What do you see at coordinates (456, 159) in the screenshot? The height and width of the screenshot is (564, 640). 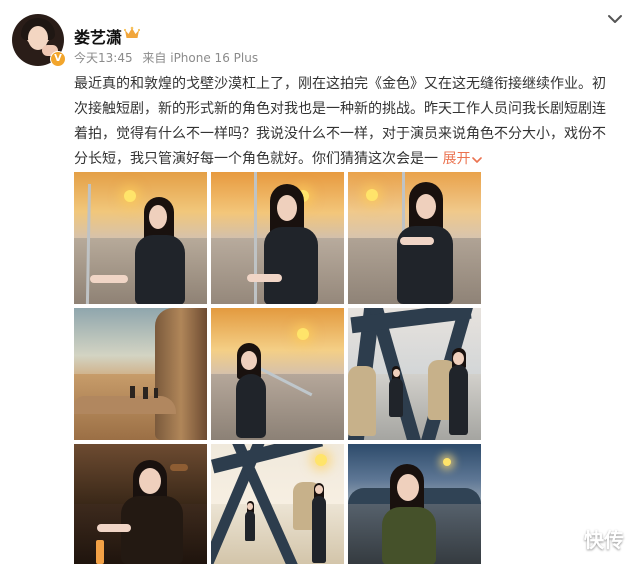 I see `expand-label: 展开` at bounding box center [456, 159].